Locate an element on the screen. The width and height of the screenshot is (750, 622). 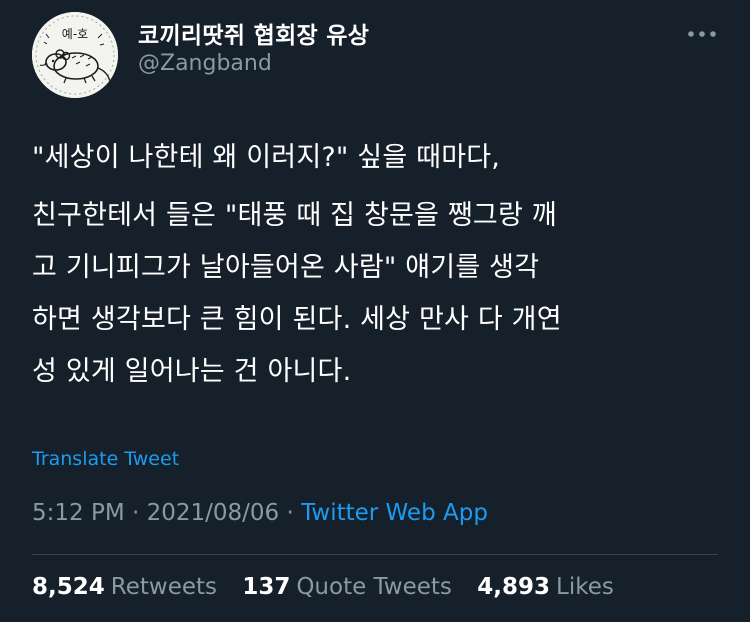
tweet-timestamp-line: 5:12 PM · 2021/08/06 · Twitter Web App is located at coordinates (260, 513).